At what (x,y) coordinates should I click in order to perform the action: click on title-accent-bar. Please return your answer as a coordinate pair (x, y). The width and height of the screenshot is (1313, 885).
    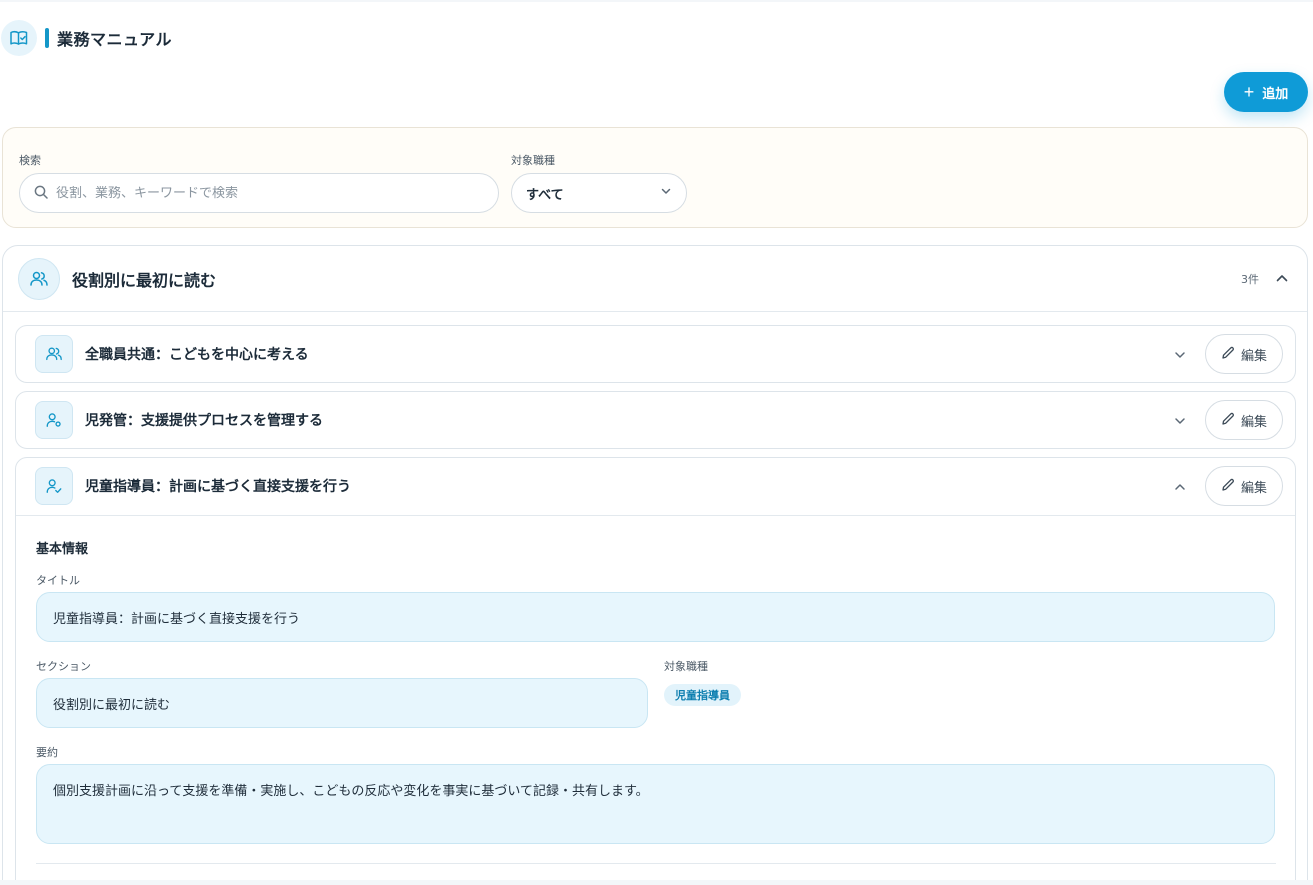
    Looking at the image, I should click on (47, 38).